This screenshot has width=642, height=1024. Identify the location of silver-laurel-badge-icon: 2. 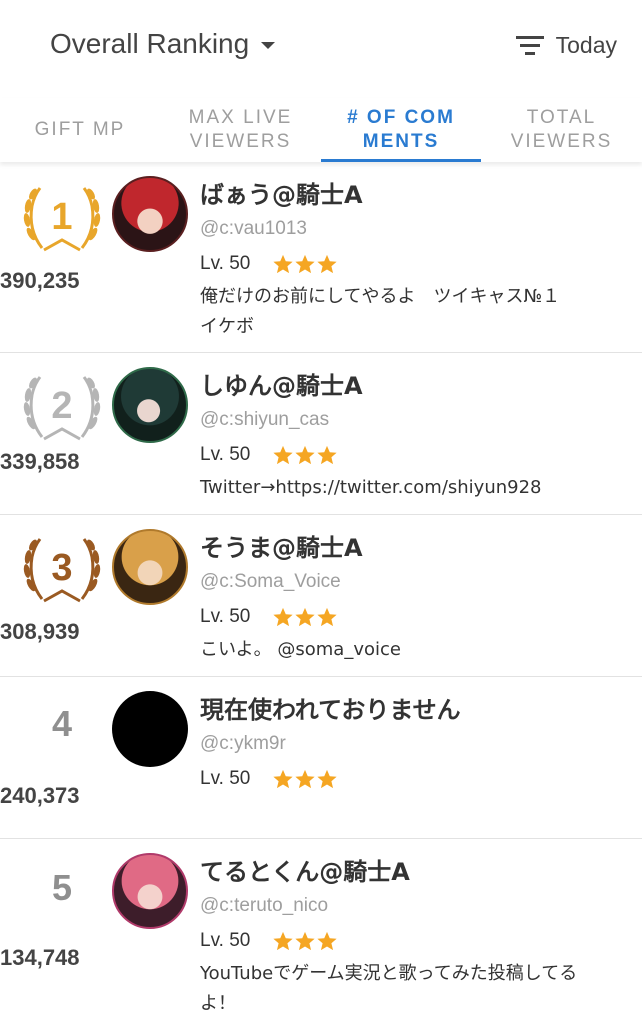
(62, 408).